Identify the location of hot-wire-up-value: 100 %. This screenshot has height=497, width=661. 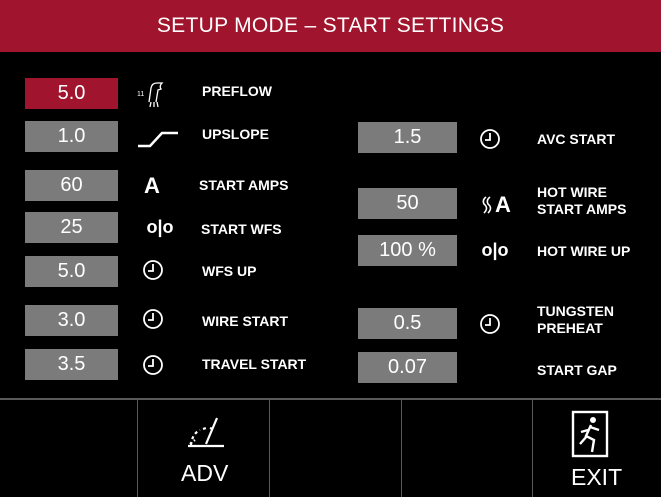
(407, 250).